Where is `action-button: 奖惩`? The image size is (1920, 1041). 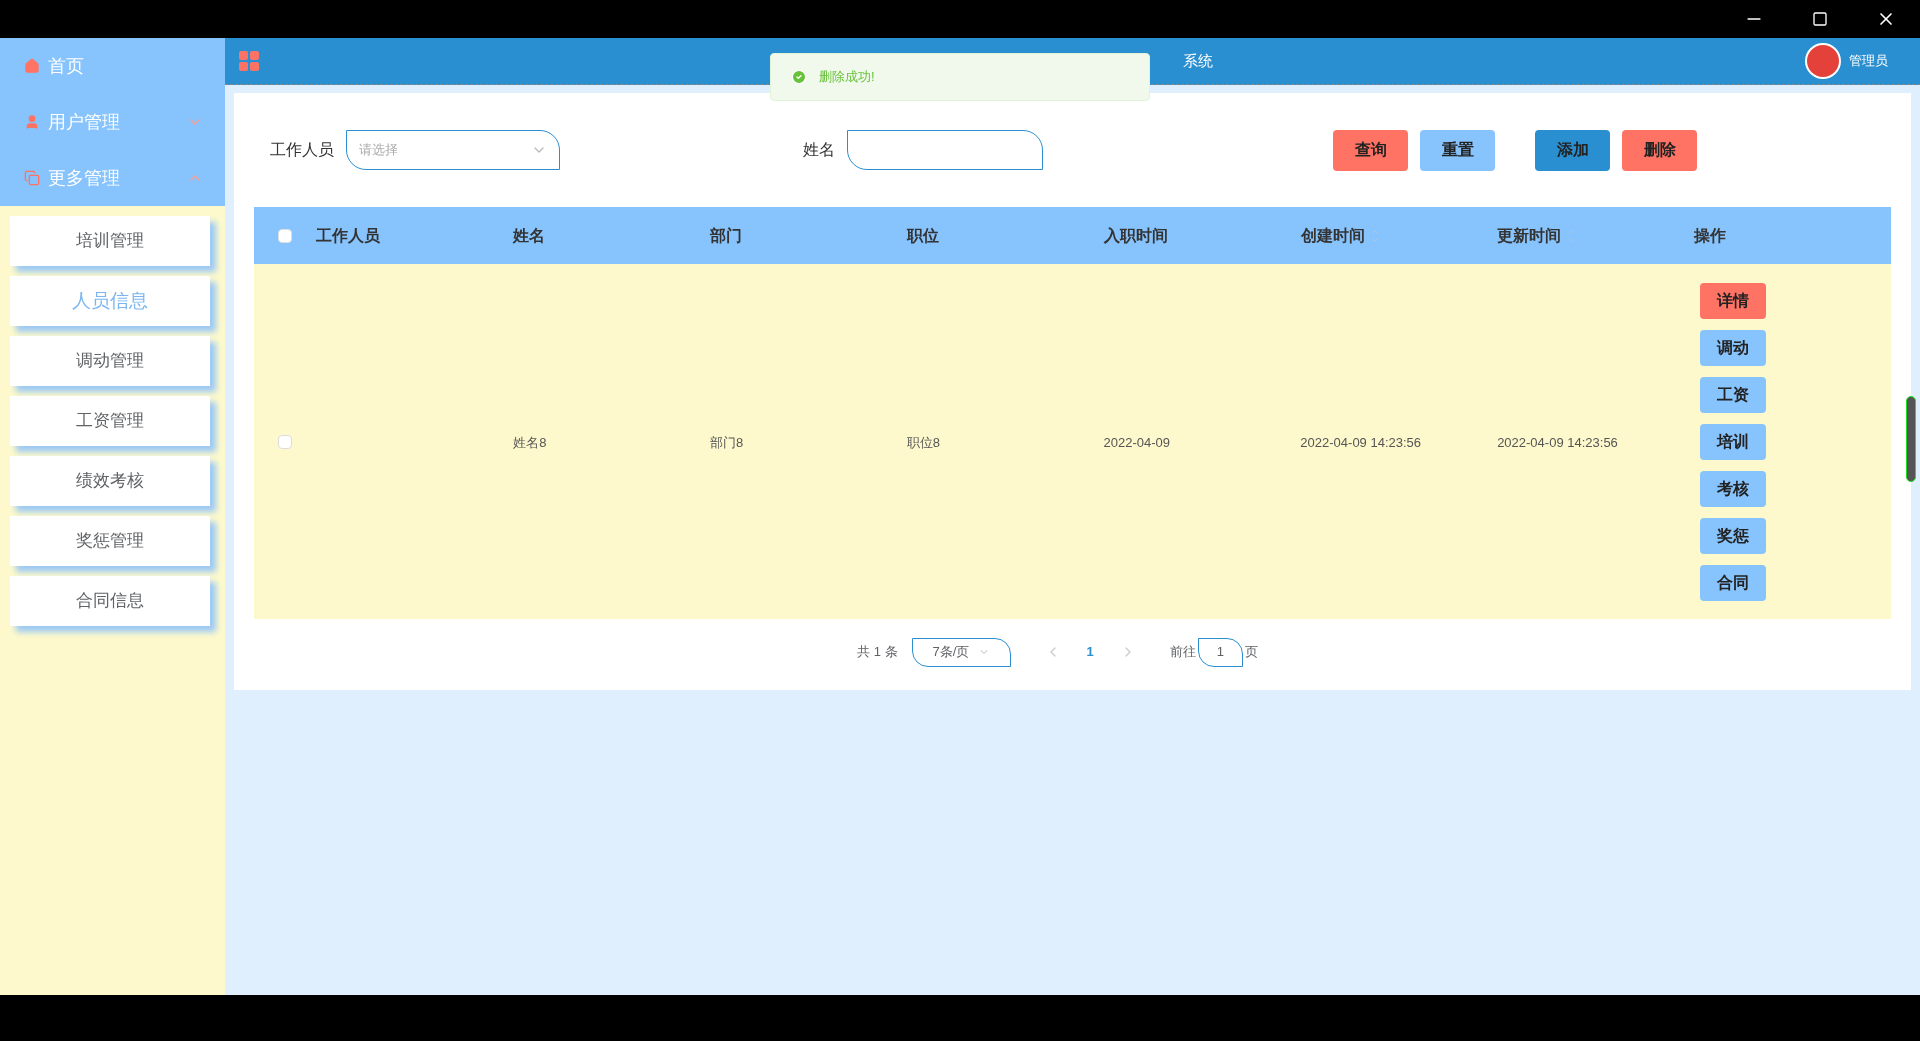
action-button: 奖惩 is located at coordinates (1732, 535).